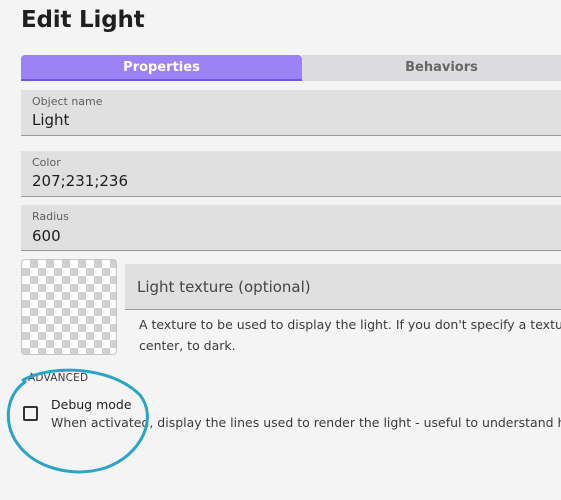 This screenshot has height=500, width=561. Describe the element at coordinates (83, 20) in the screenshot. I see `dialog-title: Edit Light` at that location.